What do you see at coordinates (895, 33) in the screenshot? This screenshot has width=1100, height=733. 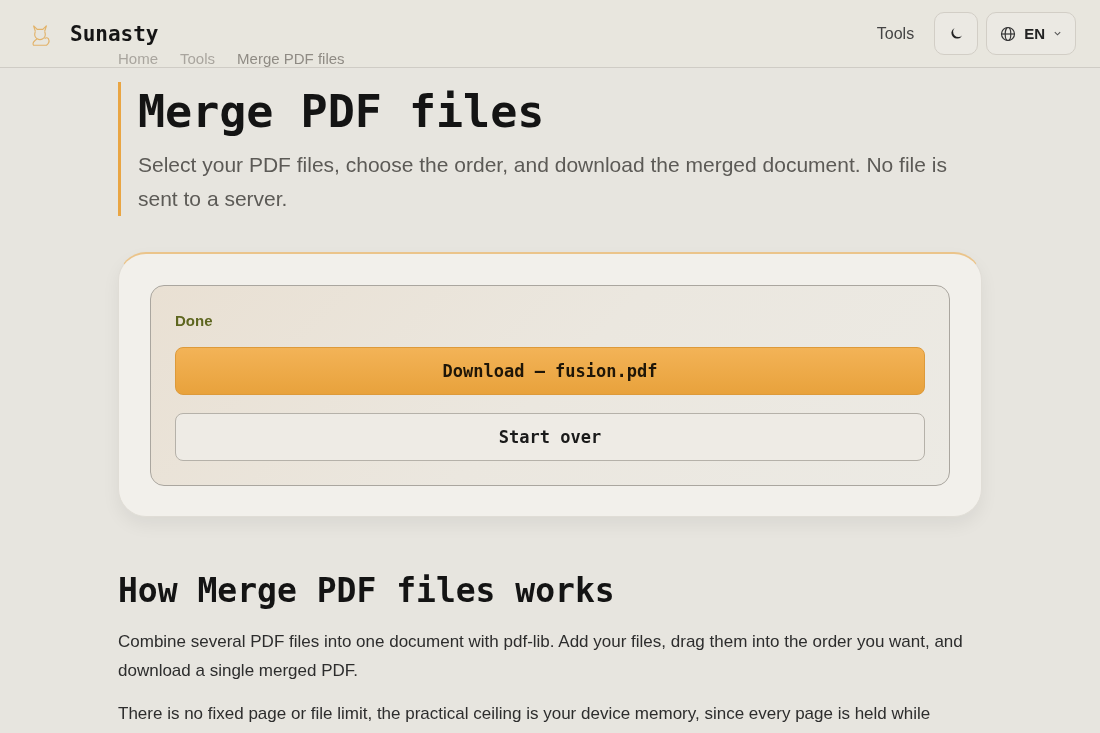 I see `tools-link: Tools` at bounding box center [895, 33].